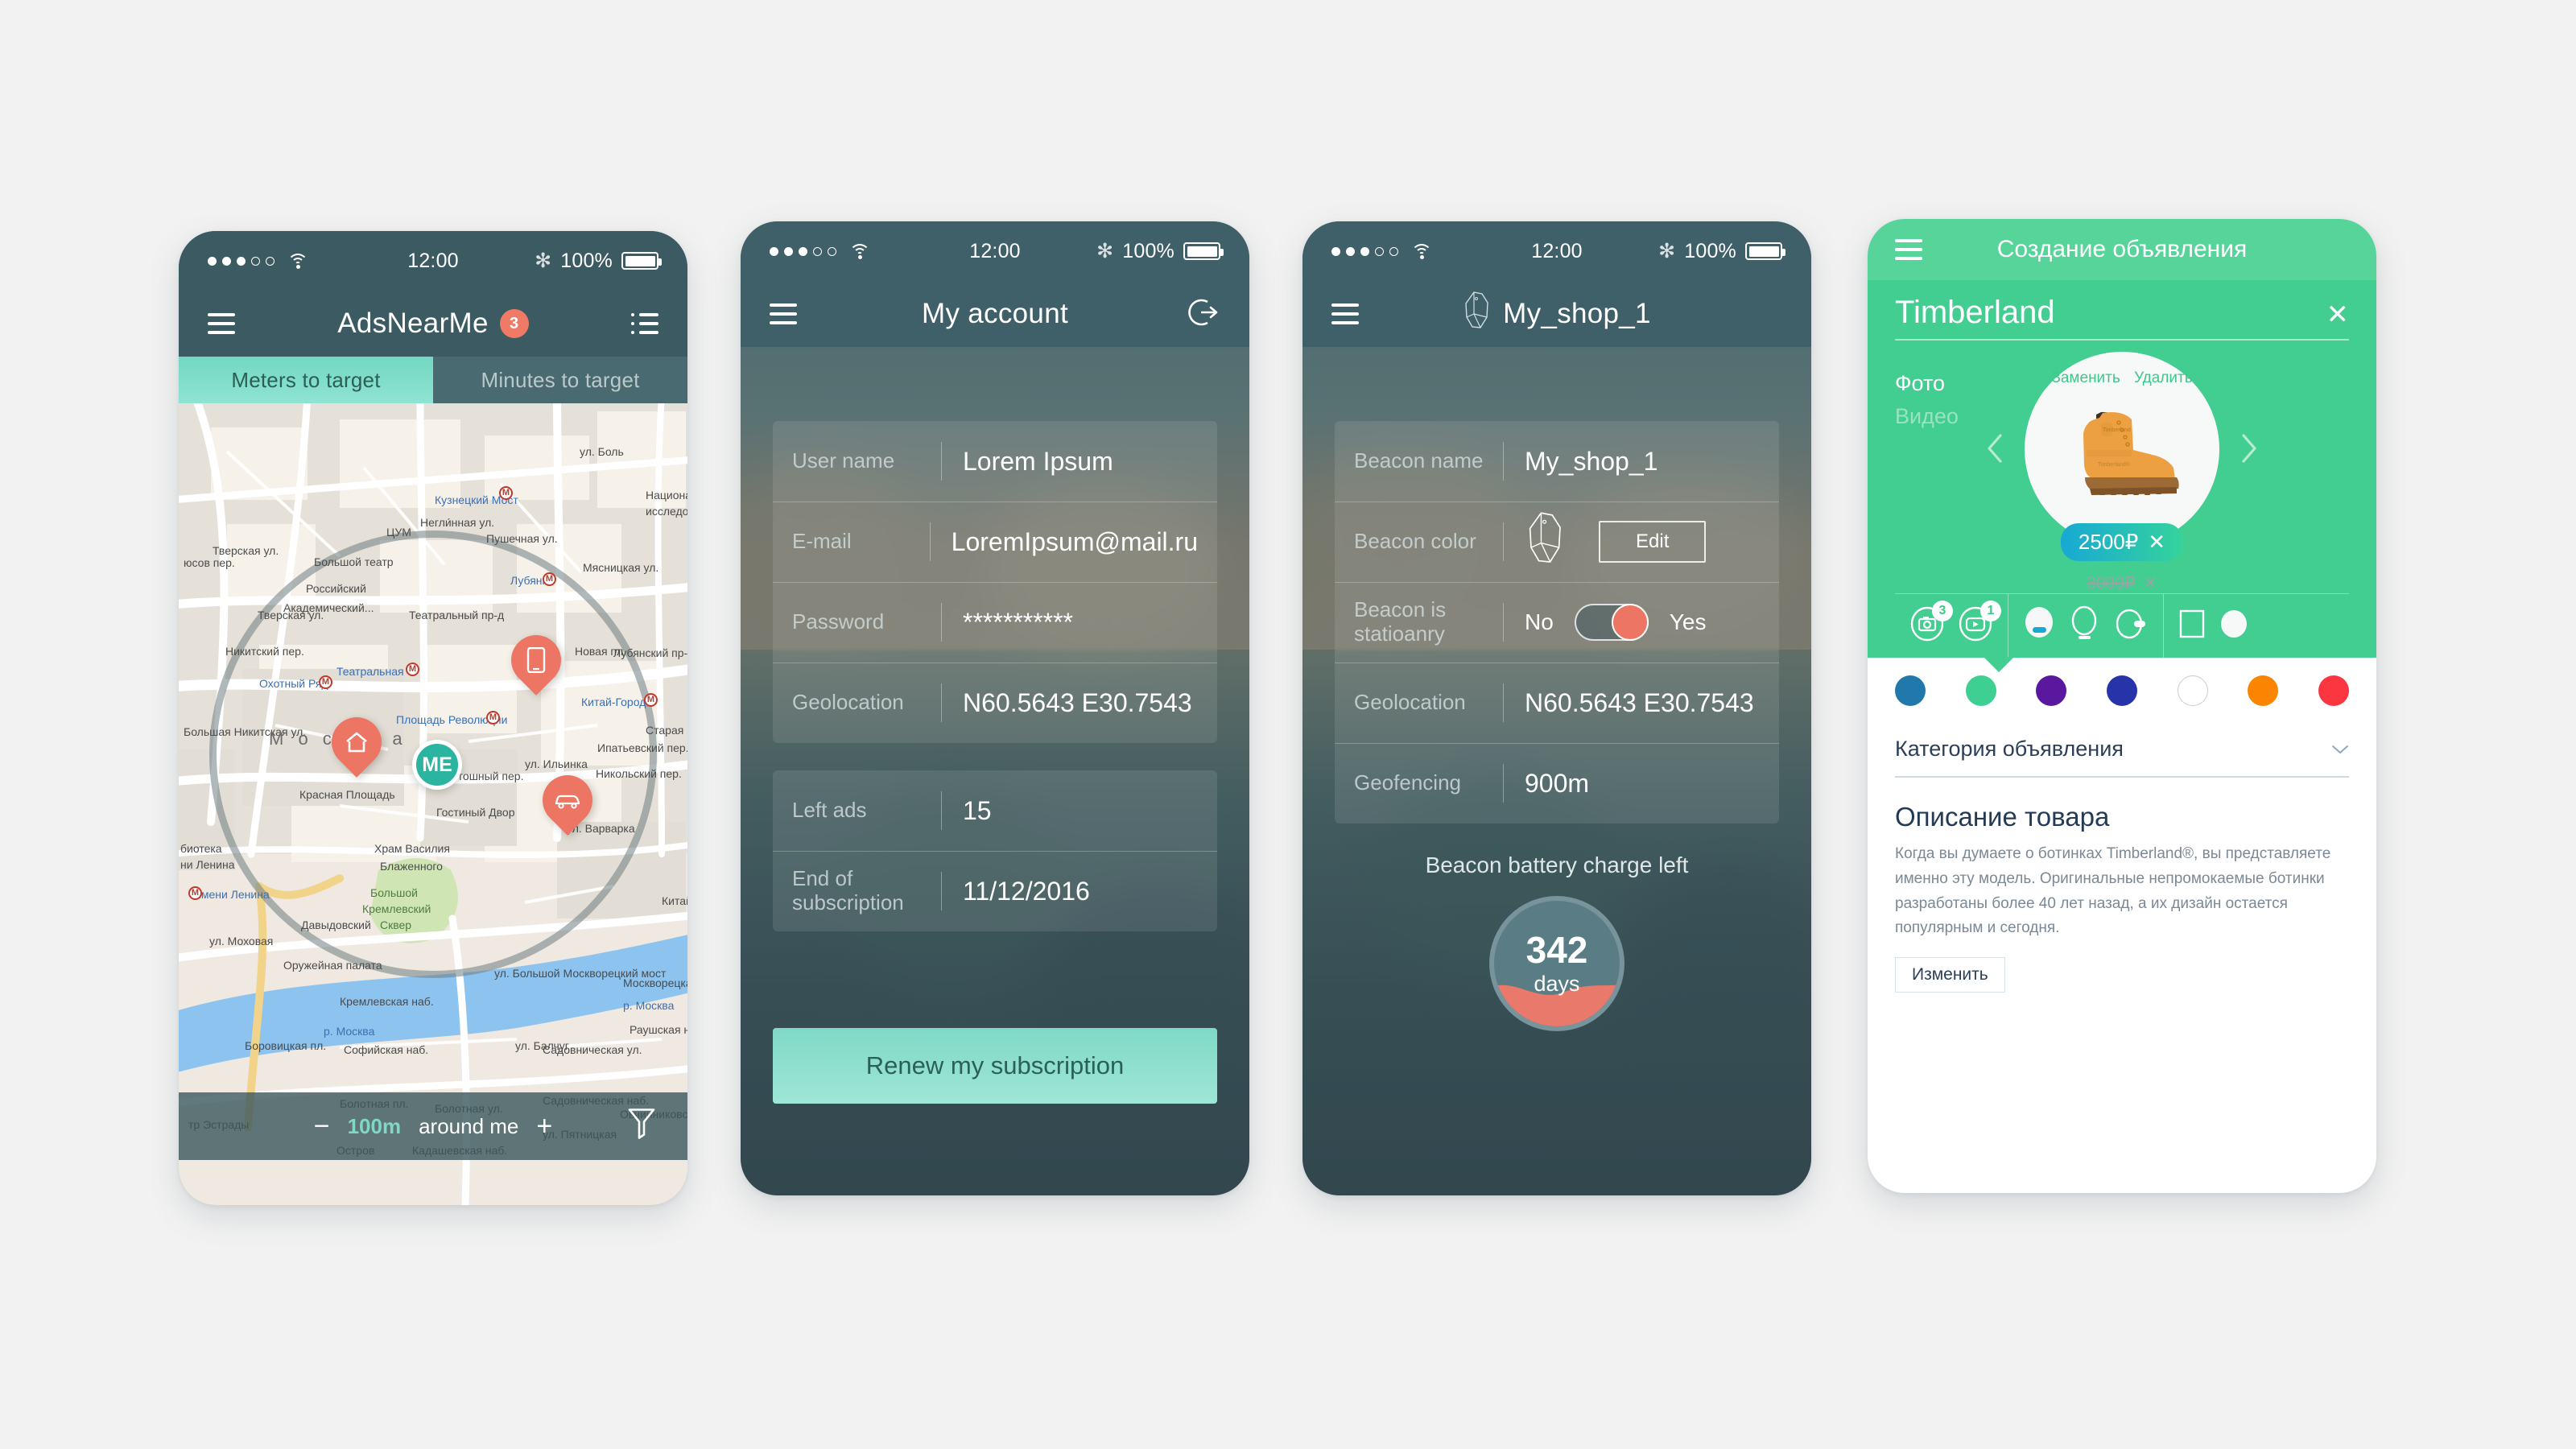  I want to click on battery-percent: 100%, so click(586, 260).